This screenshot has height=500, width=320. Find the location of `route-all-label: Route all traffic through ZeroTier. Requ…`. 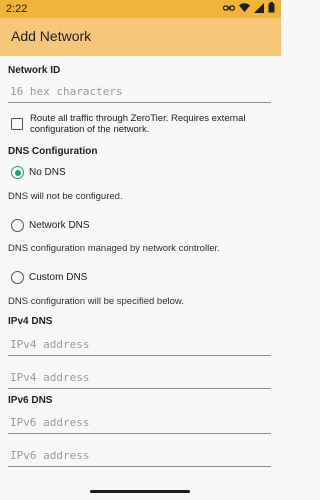

route-all-label: Route all traffic through ZeroTier. Requ… is located at coordinates (138, 124).